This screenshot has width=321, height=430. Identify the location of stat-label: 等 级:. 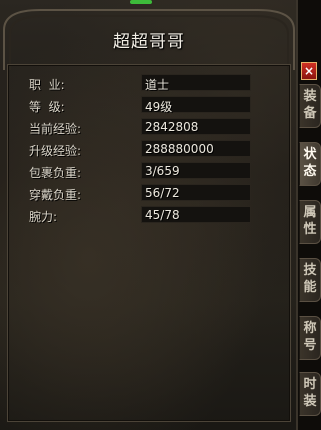
(47, 107).